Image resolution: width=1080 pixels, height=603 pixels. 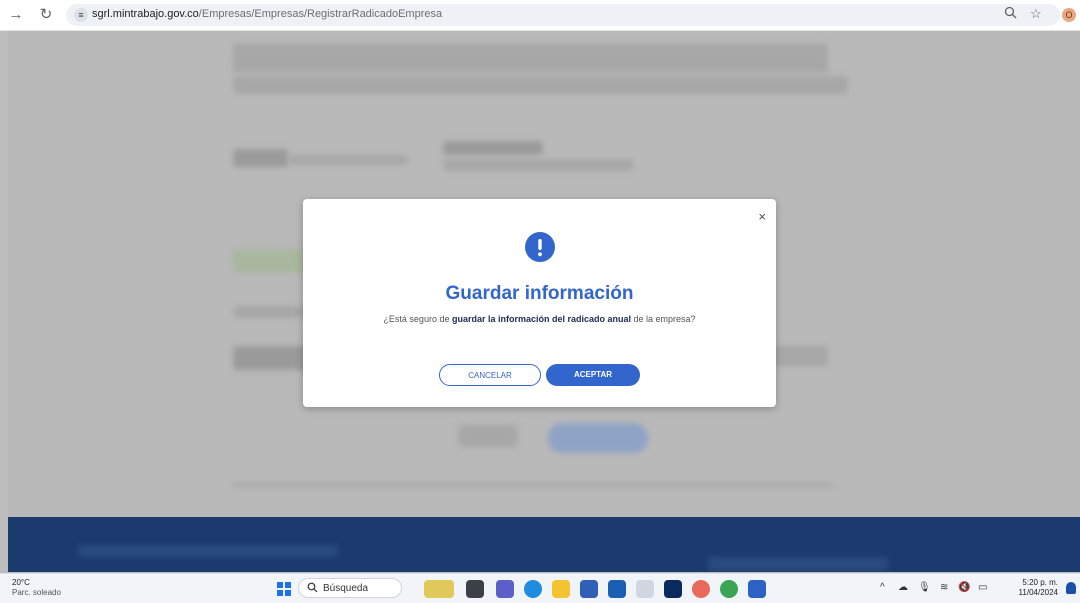 I want to click on forward-arrow-icon: →, so click(x=16, y=15).